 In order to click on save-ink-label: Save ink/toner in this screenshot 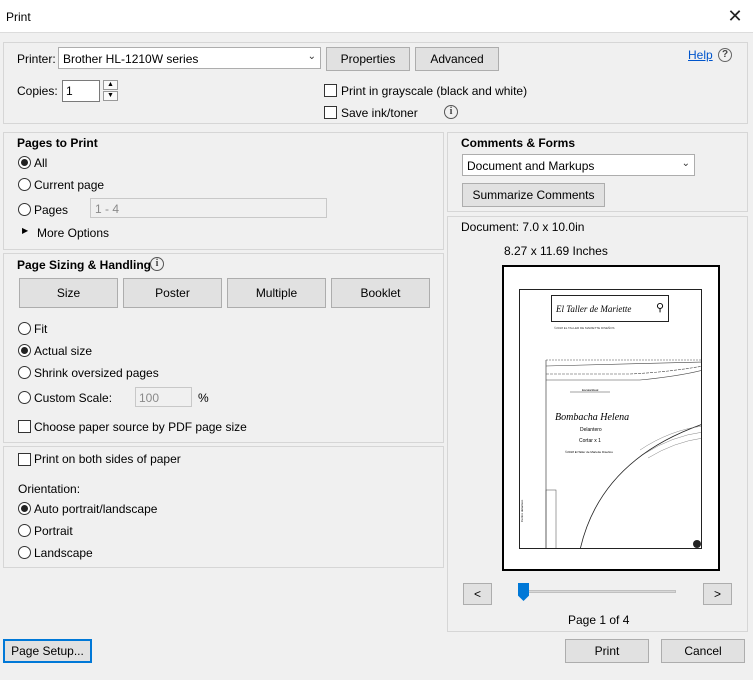, I will do `click(379, 113)`.